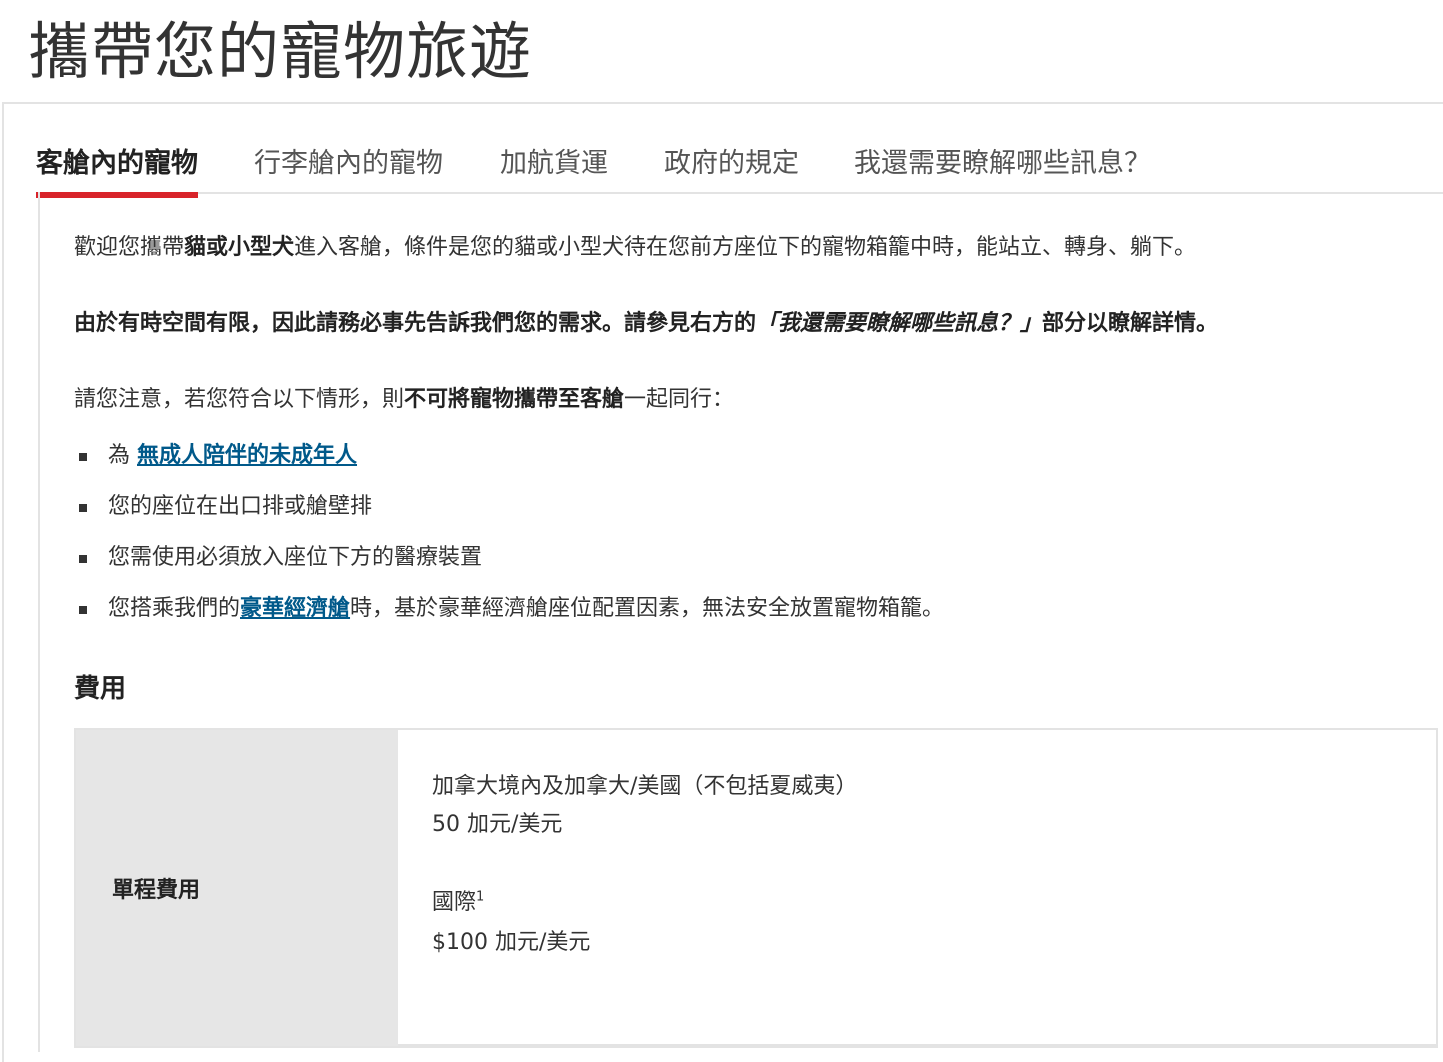 This screenshot has width=1443, height=1062. I want to click on footnote-marker: 1, so click(480, 897).